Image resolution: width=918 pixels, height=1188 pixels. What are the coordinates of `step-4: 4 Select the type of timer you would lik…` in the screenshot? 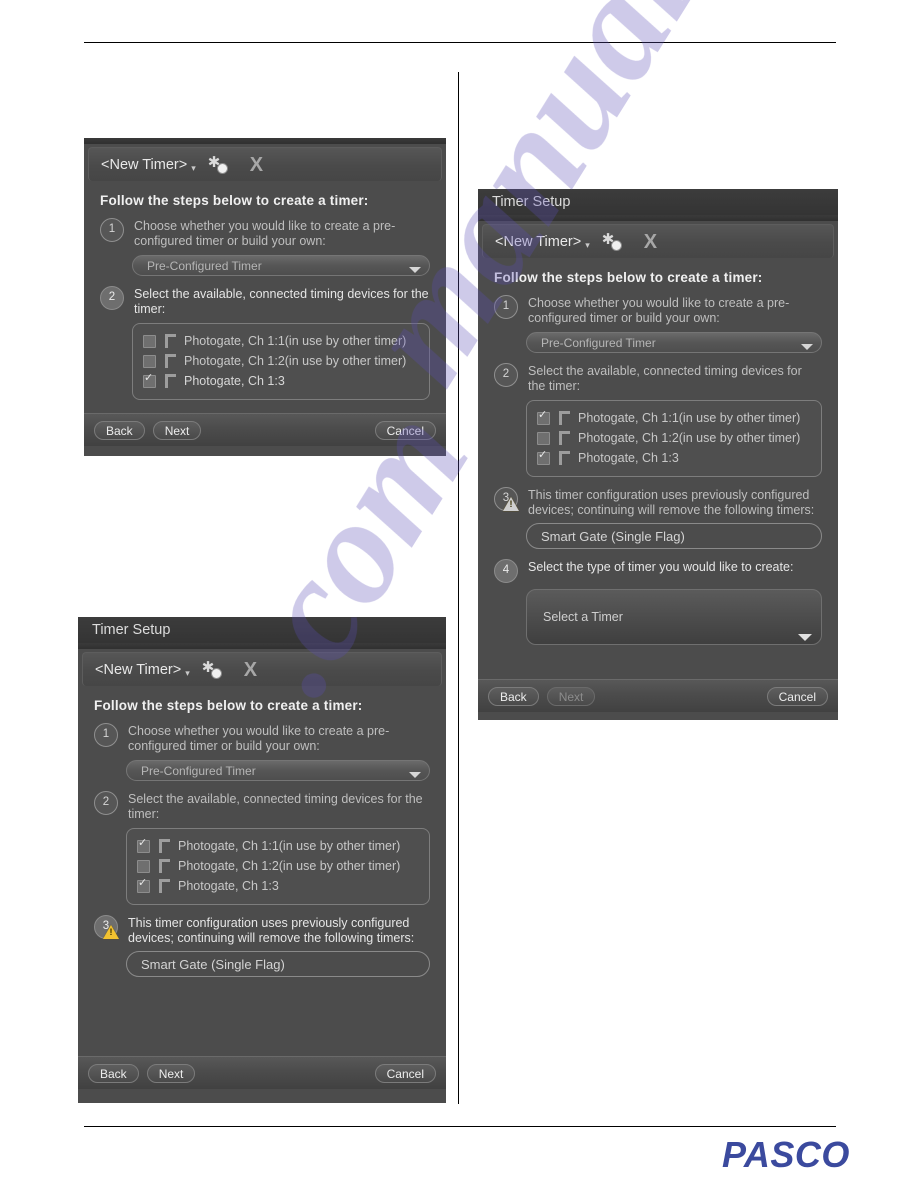 It's located at (658, 571).